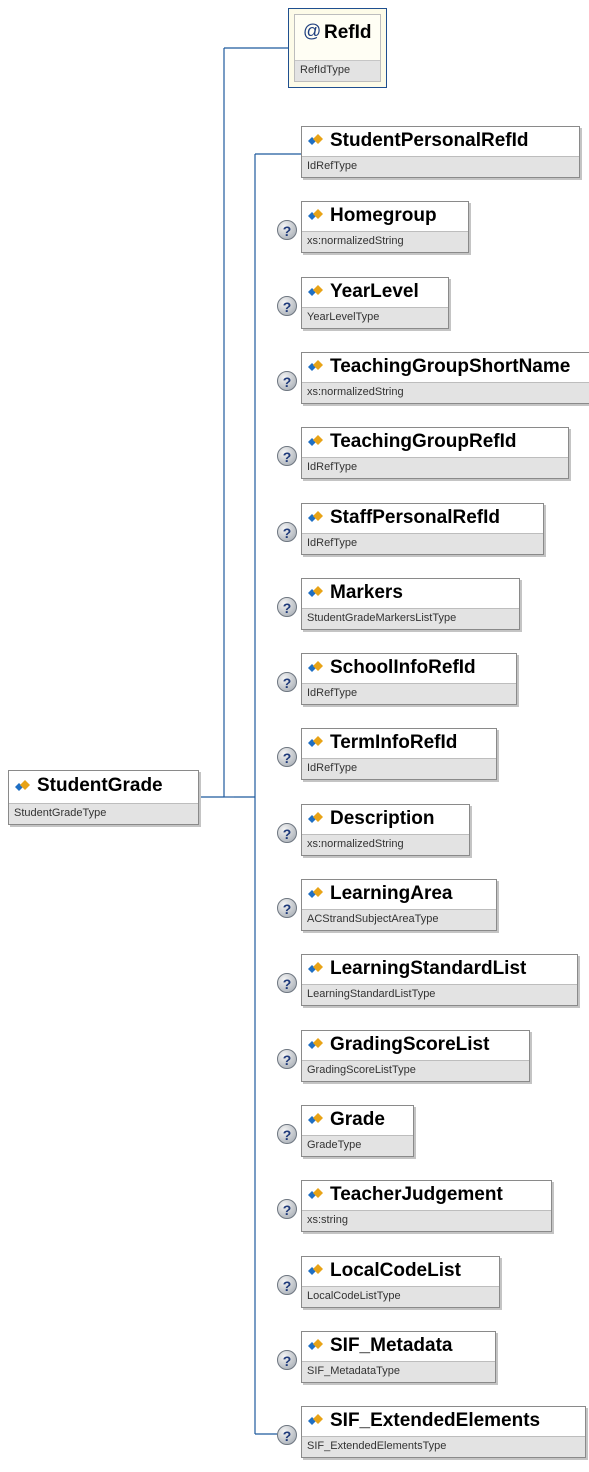 The image size is (589, 1472). I want to click on element-box: TeachingGroupRefId IdRefType, so click(435, 453).